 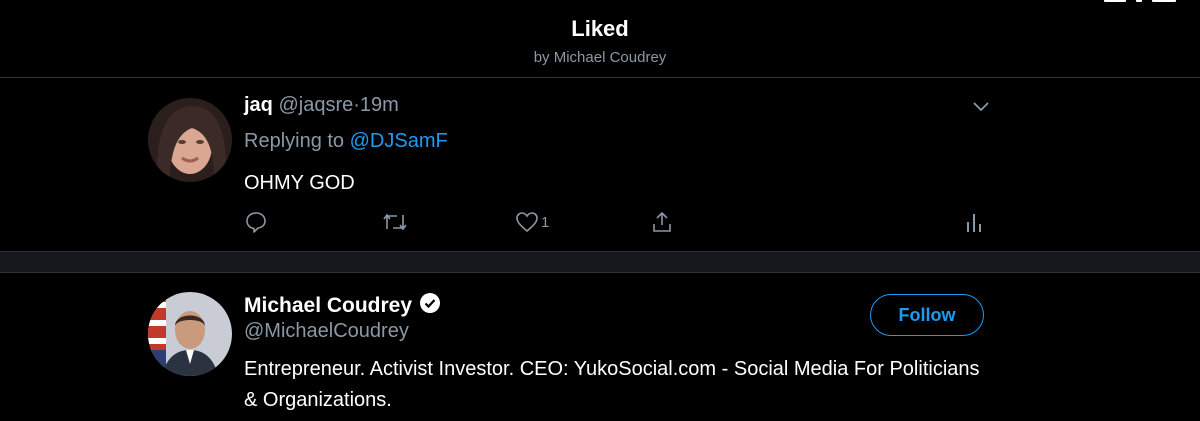 I want to click on tweet-header: jaq @jaqsre·19m, so click(x=321, y=105).